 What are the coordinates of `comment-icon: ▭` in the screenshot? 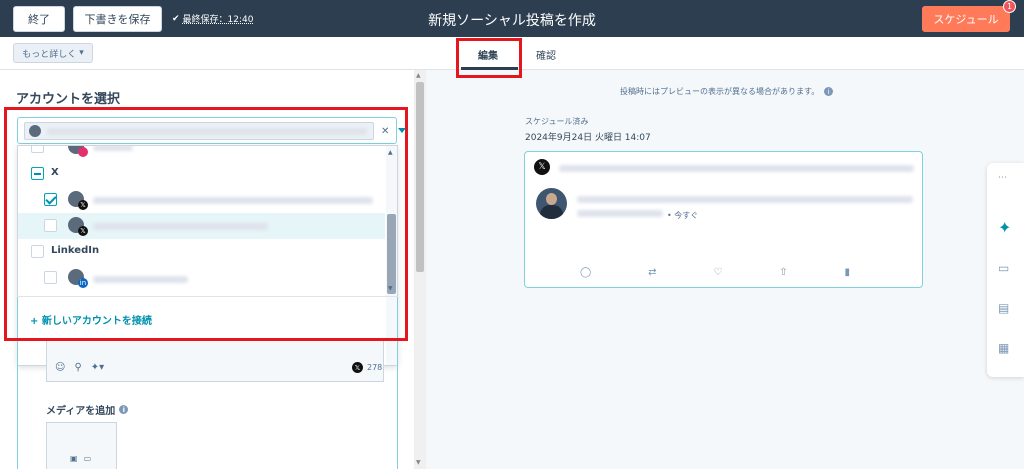 It's located at (1003, 268).